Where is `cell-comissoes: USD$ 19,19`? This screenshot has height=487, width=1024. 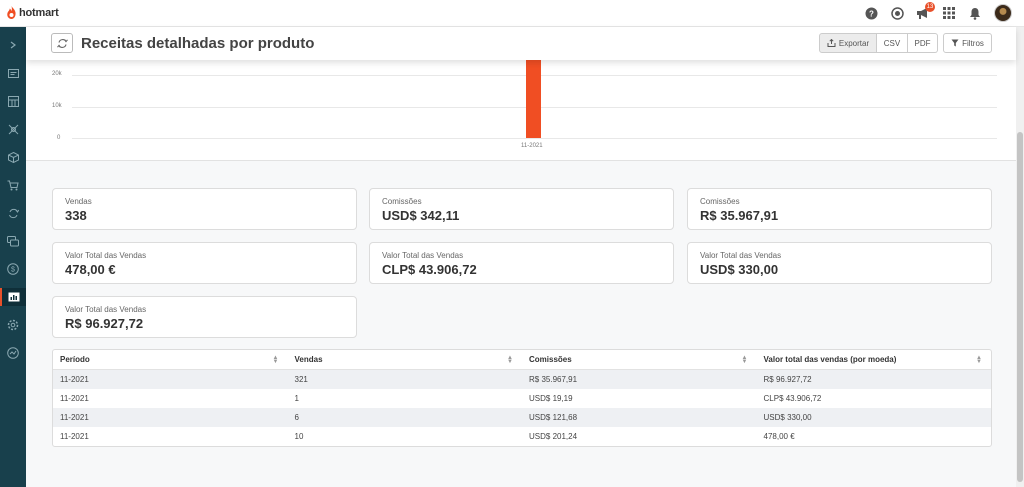 cell-comissoes: USD$ 19,19 is located at coordinates (551, 398).